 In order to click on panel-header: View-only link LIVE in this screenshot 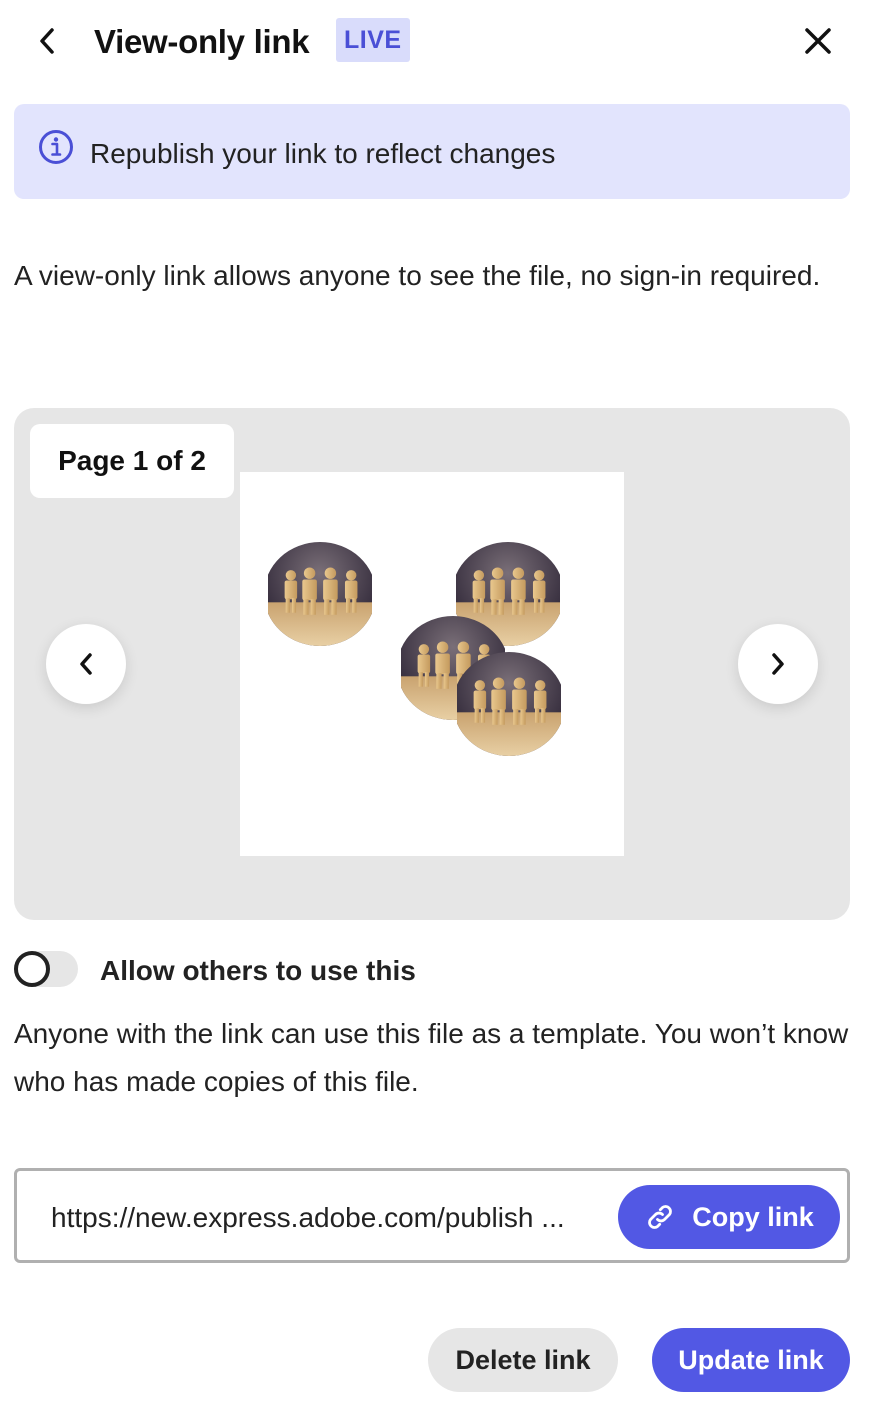, I will do `click(442, 42)`.